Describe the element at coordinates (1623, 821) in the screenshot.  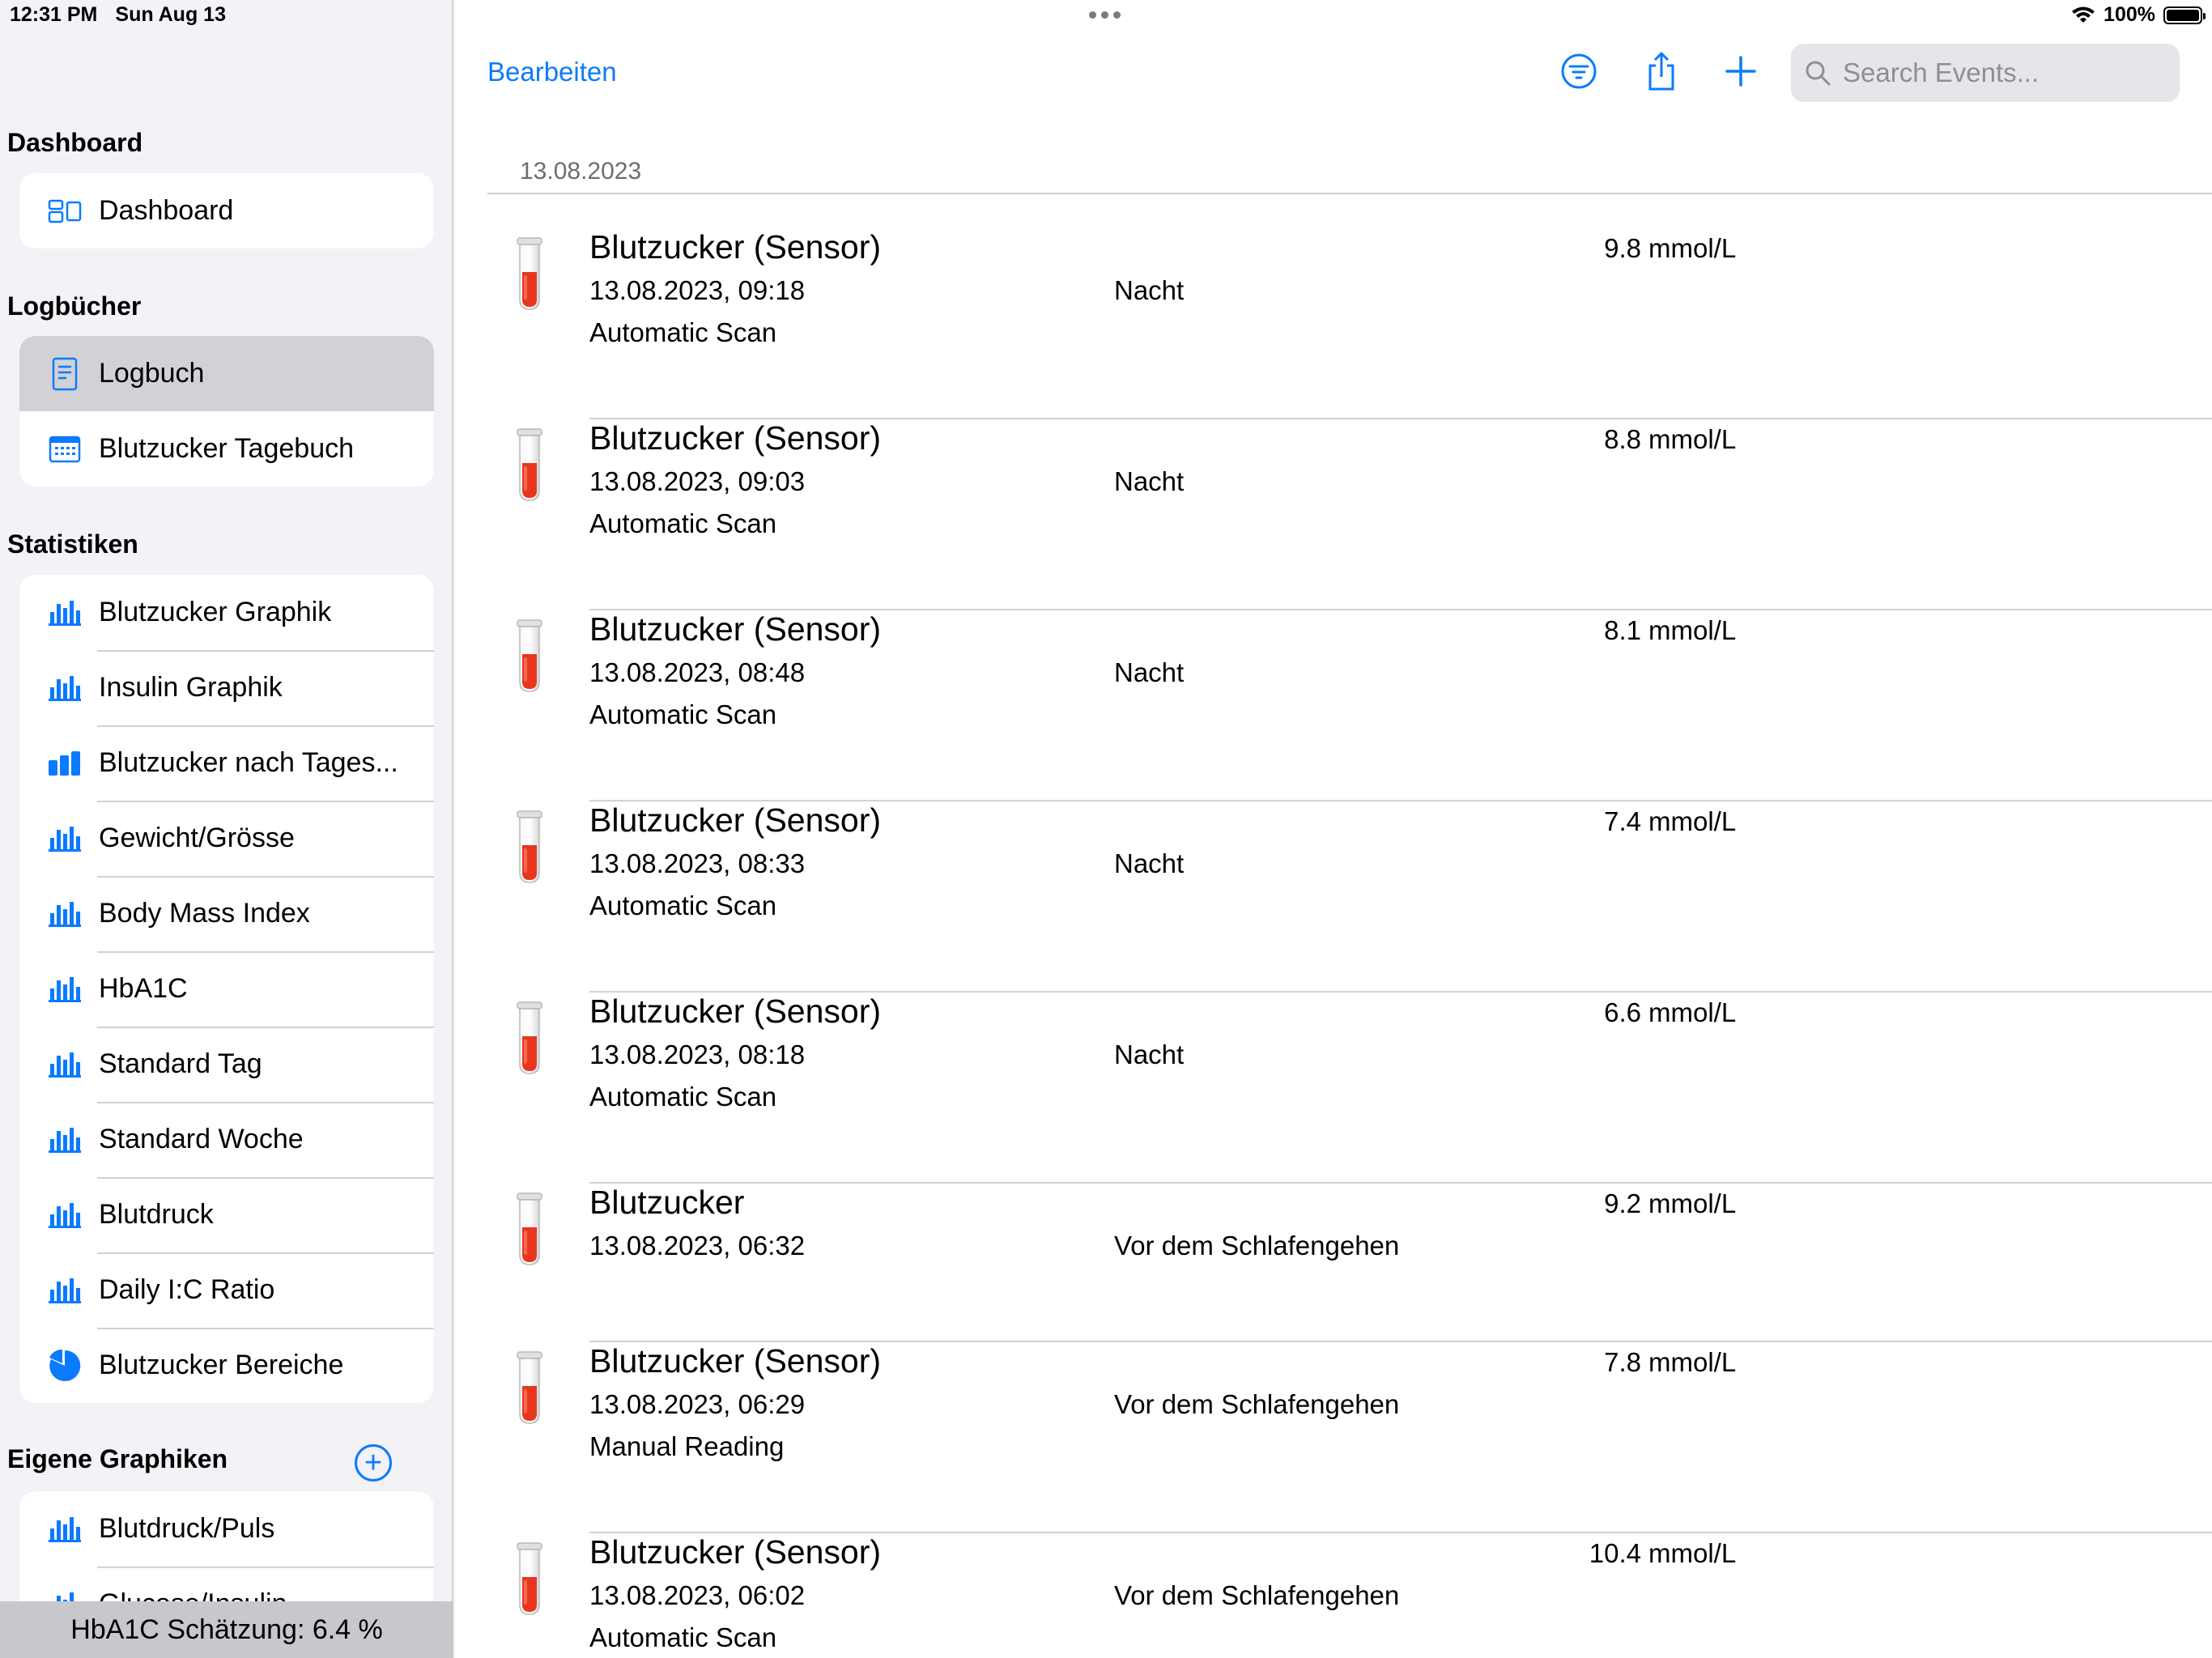
I see `event-value: 7.4` at that location.